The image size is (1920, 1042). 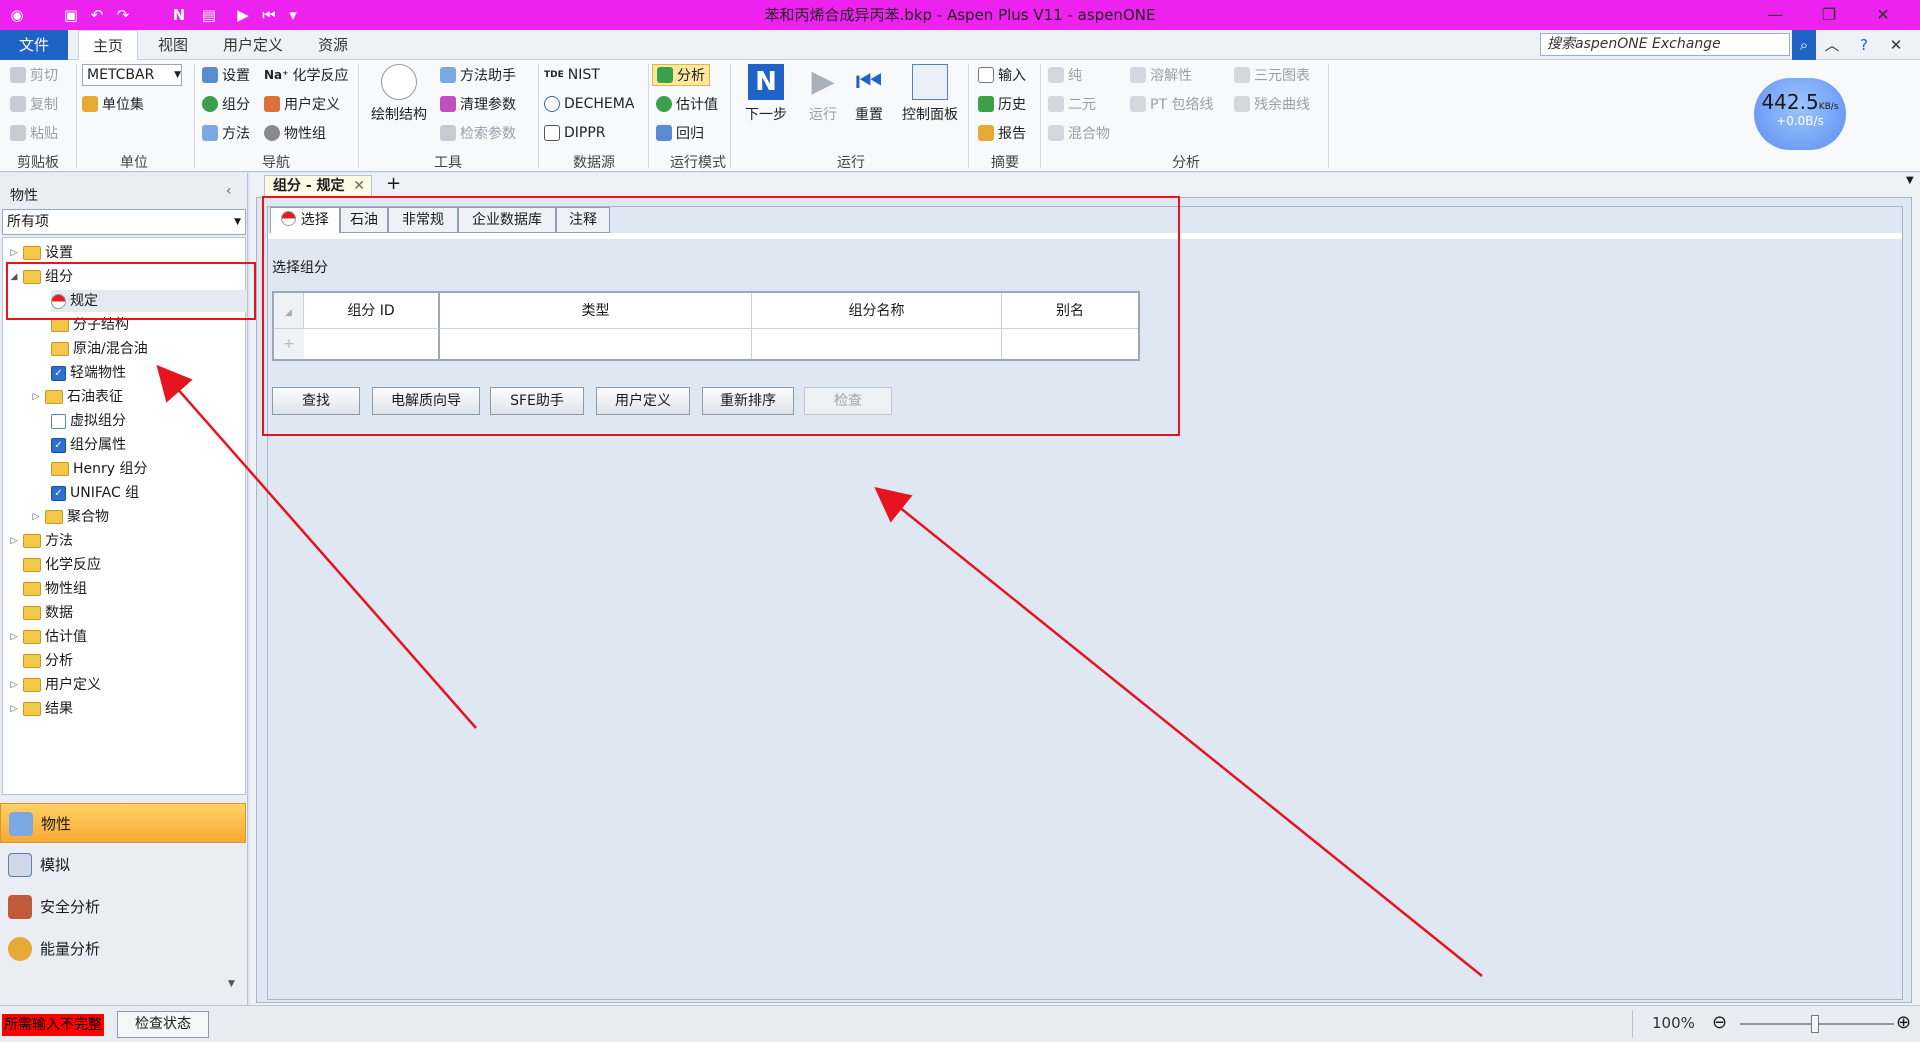 I want to click on check-status-button: 检查状态, so click(x=163, y=1024).